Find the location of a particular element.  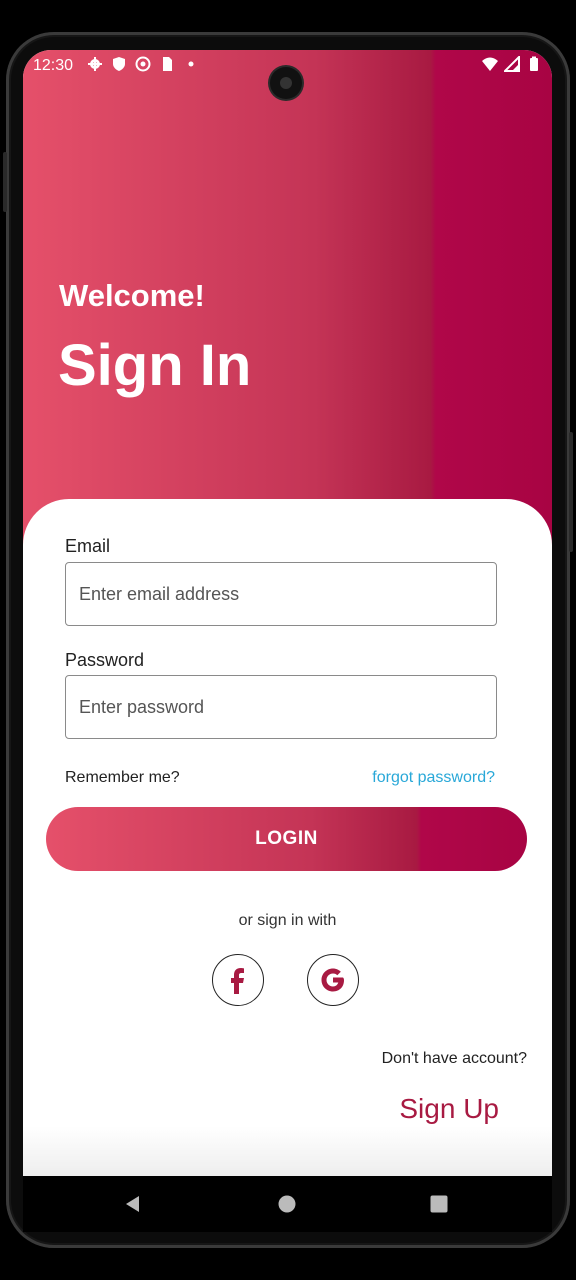

battery-icon is located at coordinates (534, 63).